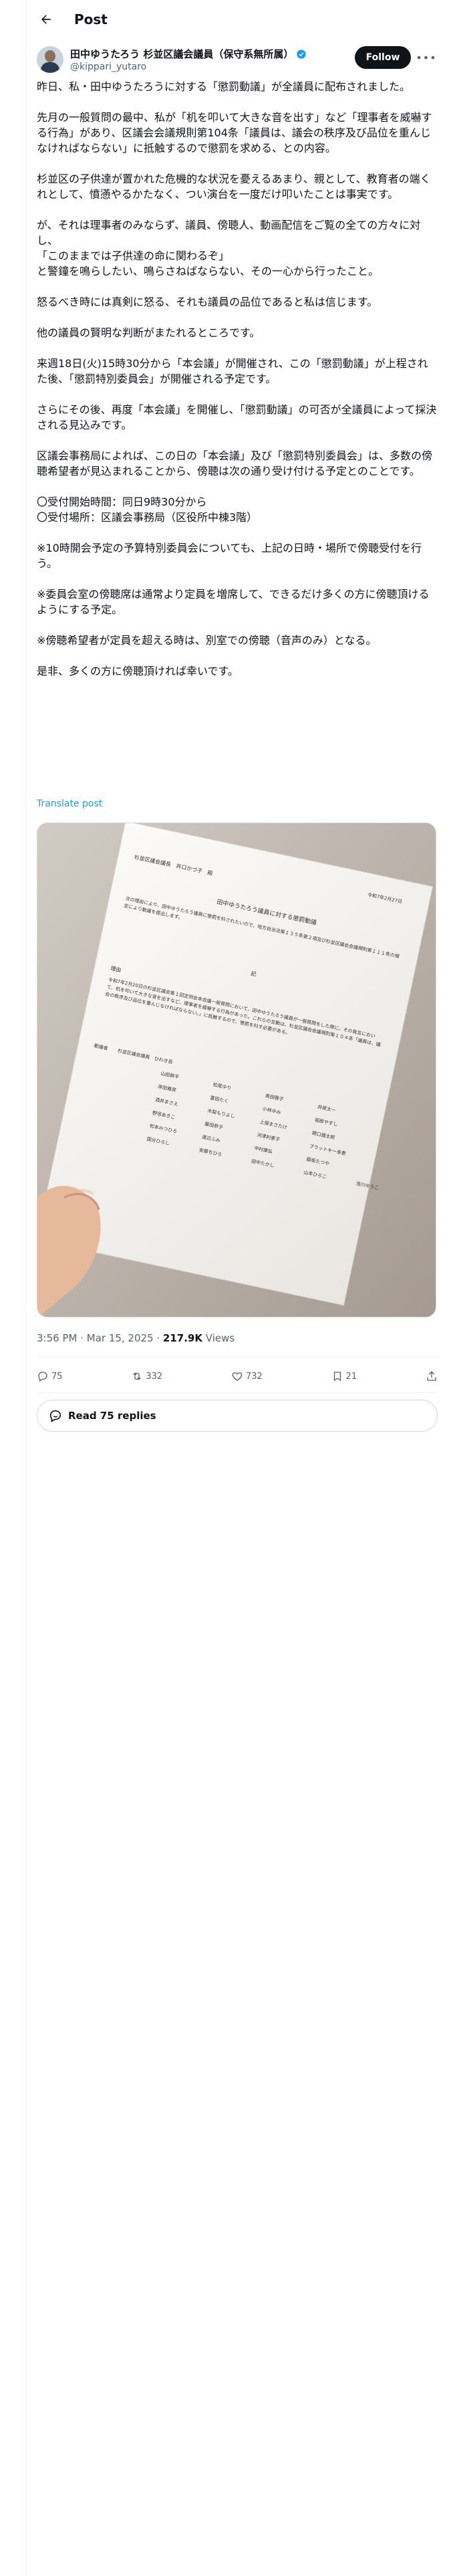 The image size is (451, 2576). What do you see at coordinates (154, 1377) in the screenshot?
I see `repost-count: 332` at bounding box center [154, 1377].